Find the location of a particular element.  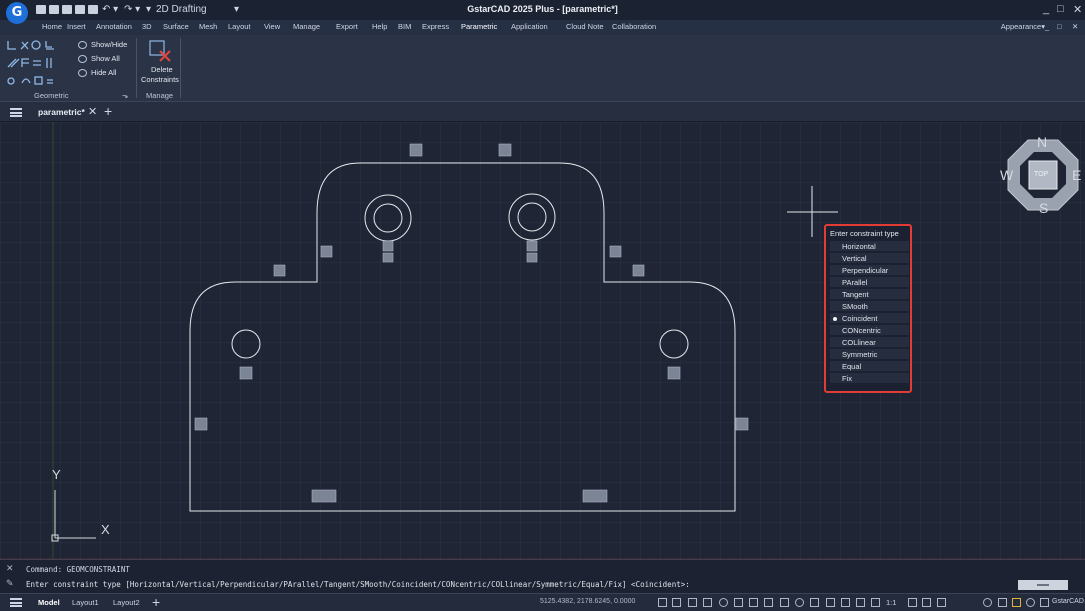

group-separator is located at coordinates (136, 68).